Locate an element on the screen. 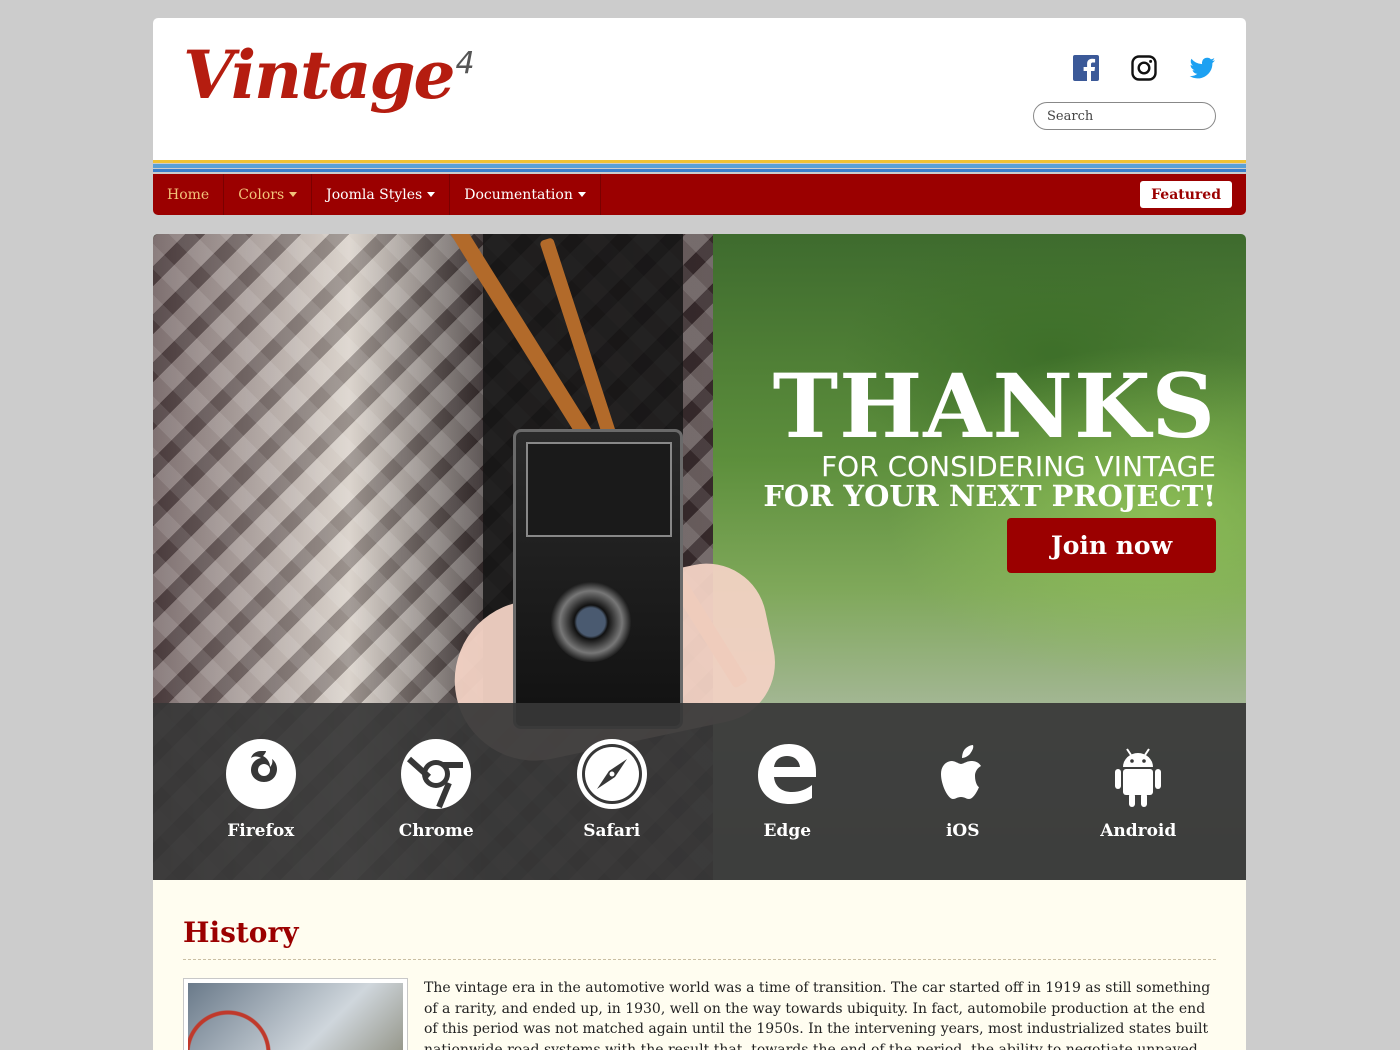 Image resolution: width=1400 pixels, height=1050 pixels. nav-label: Colors is located at coordinates (261, 194).